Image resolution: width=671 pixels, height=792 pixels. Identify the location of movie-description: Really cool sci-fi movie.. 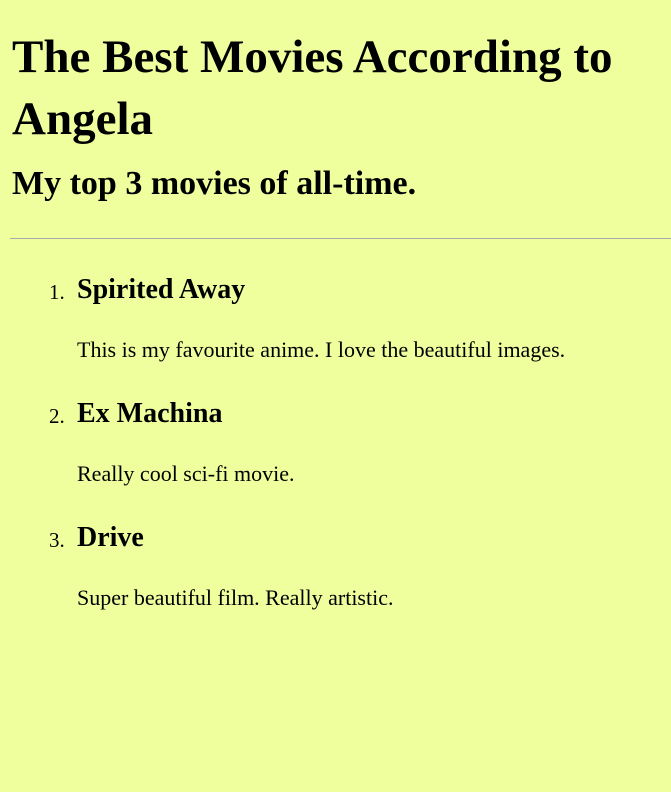
(186, 473).